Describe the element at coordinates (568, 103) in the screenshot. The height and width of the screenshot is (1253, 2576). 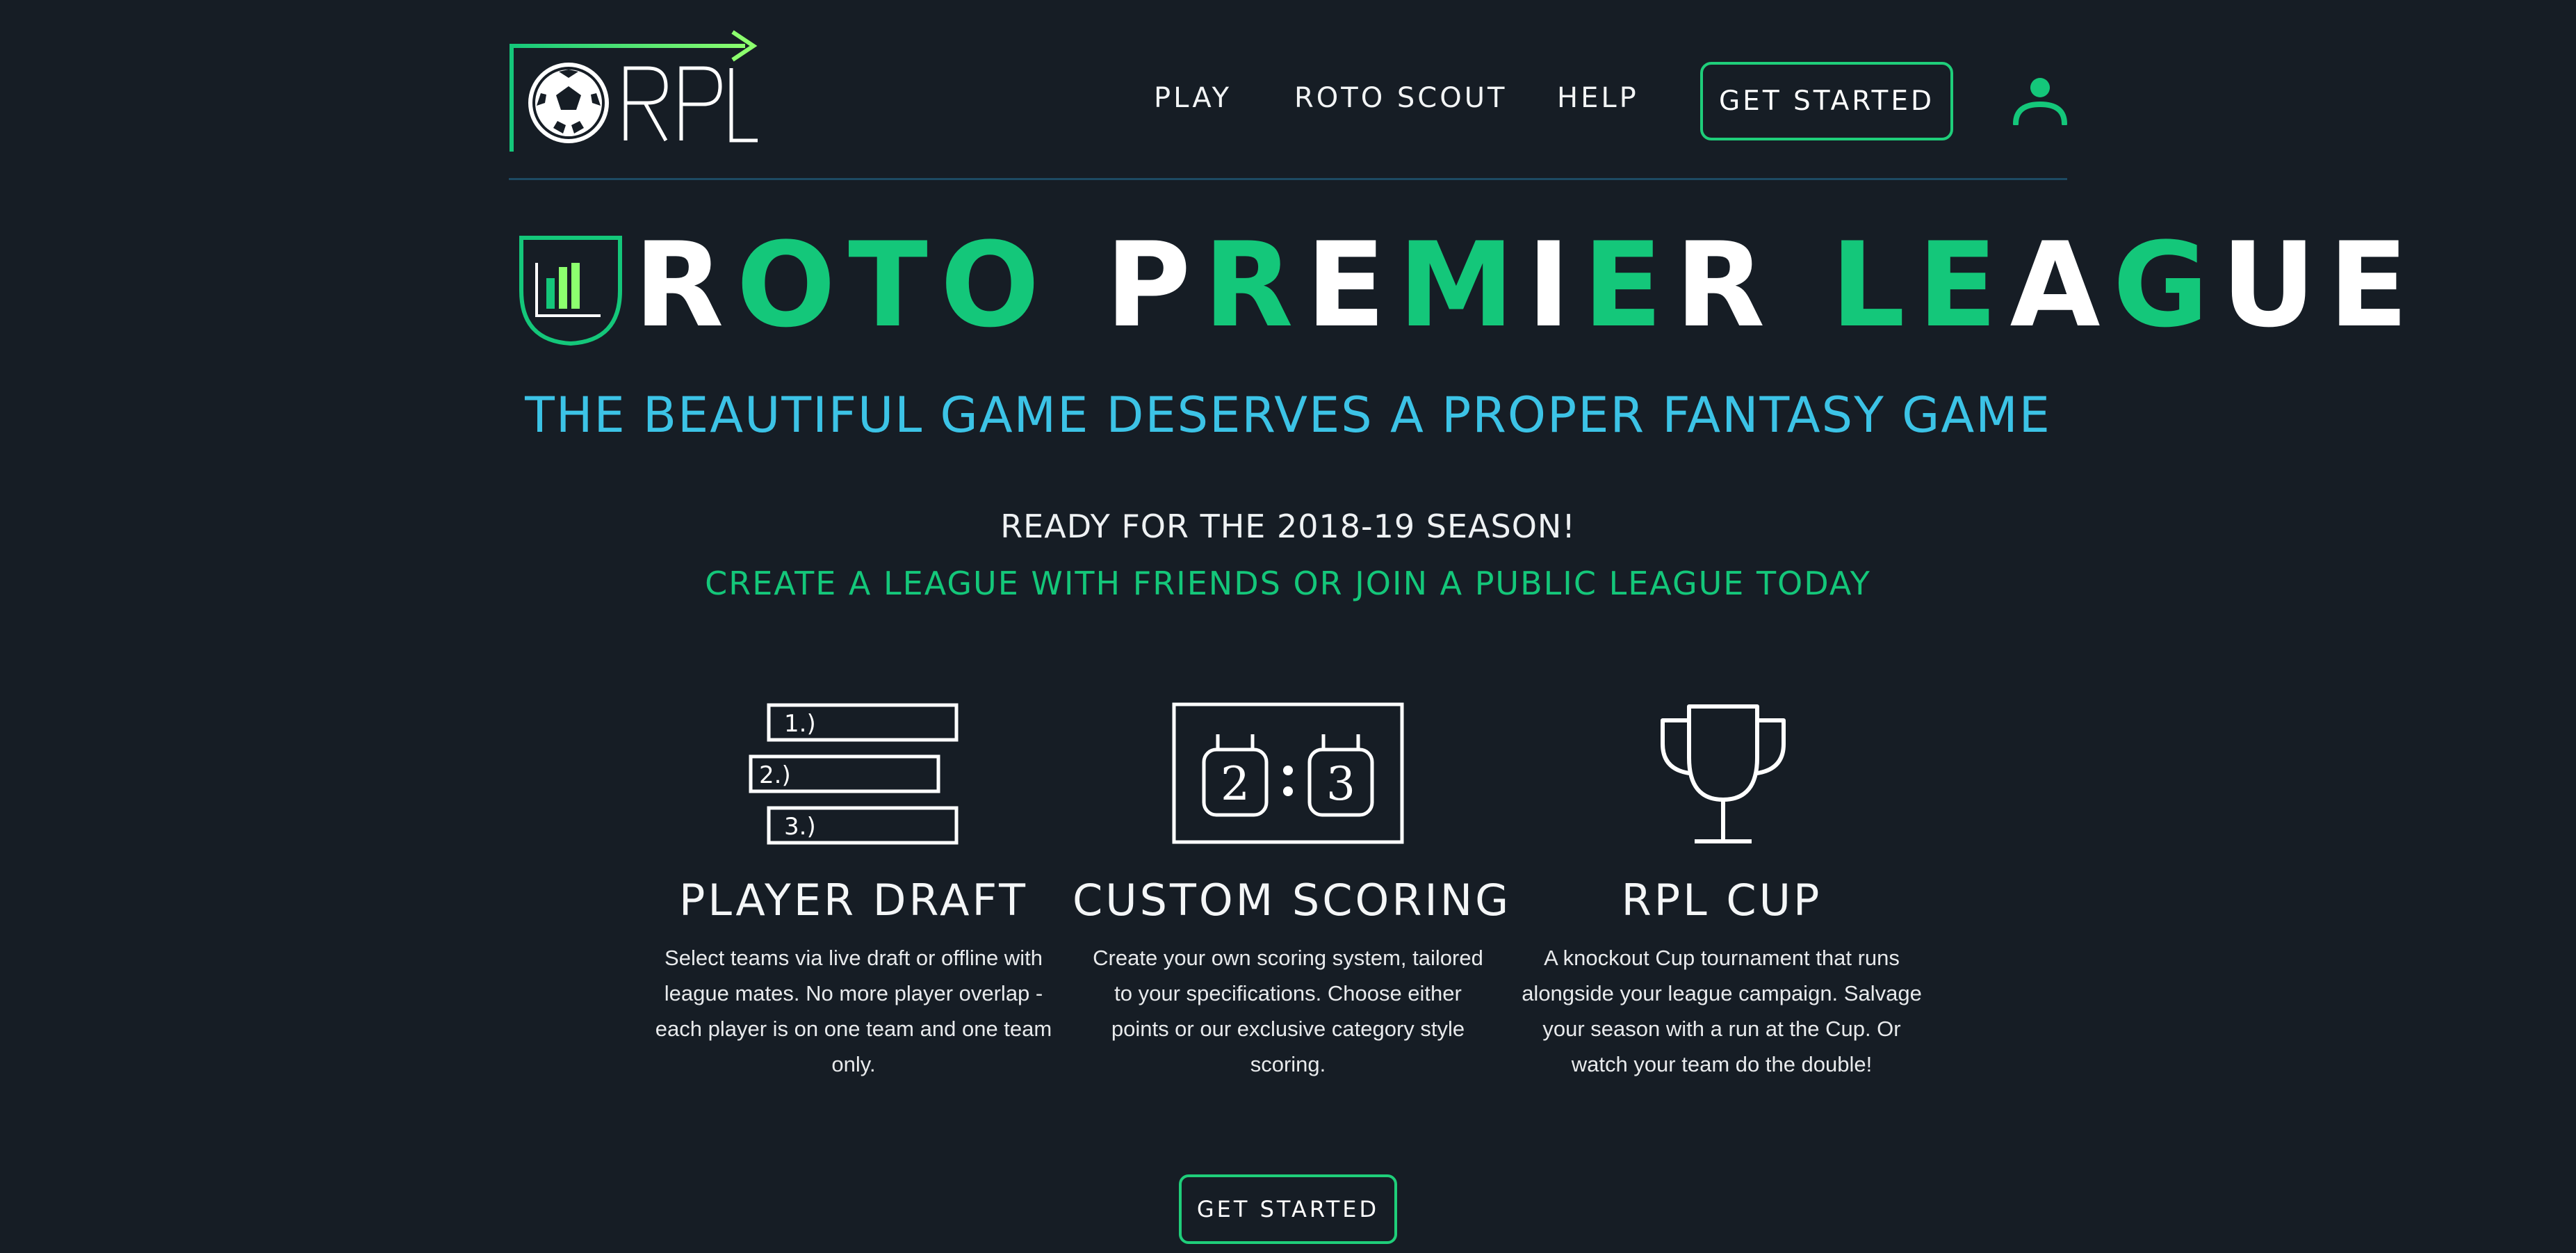
I see `soccer-ball-icon` at that location.